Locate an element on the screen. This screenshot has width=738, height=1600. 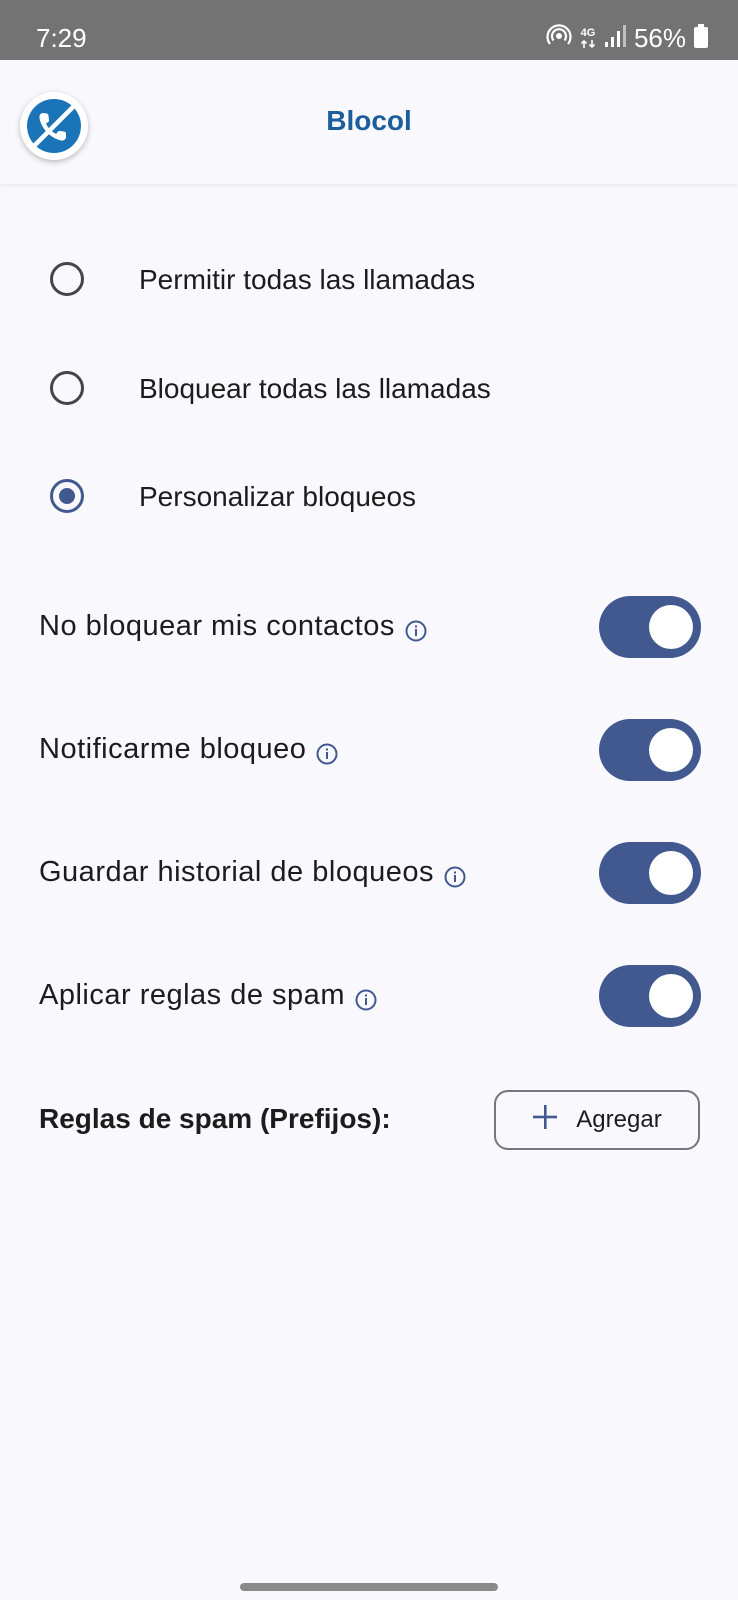
radio-label: Bloquear todas las llamadas is located at coordinates (315, 388).